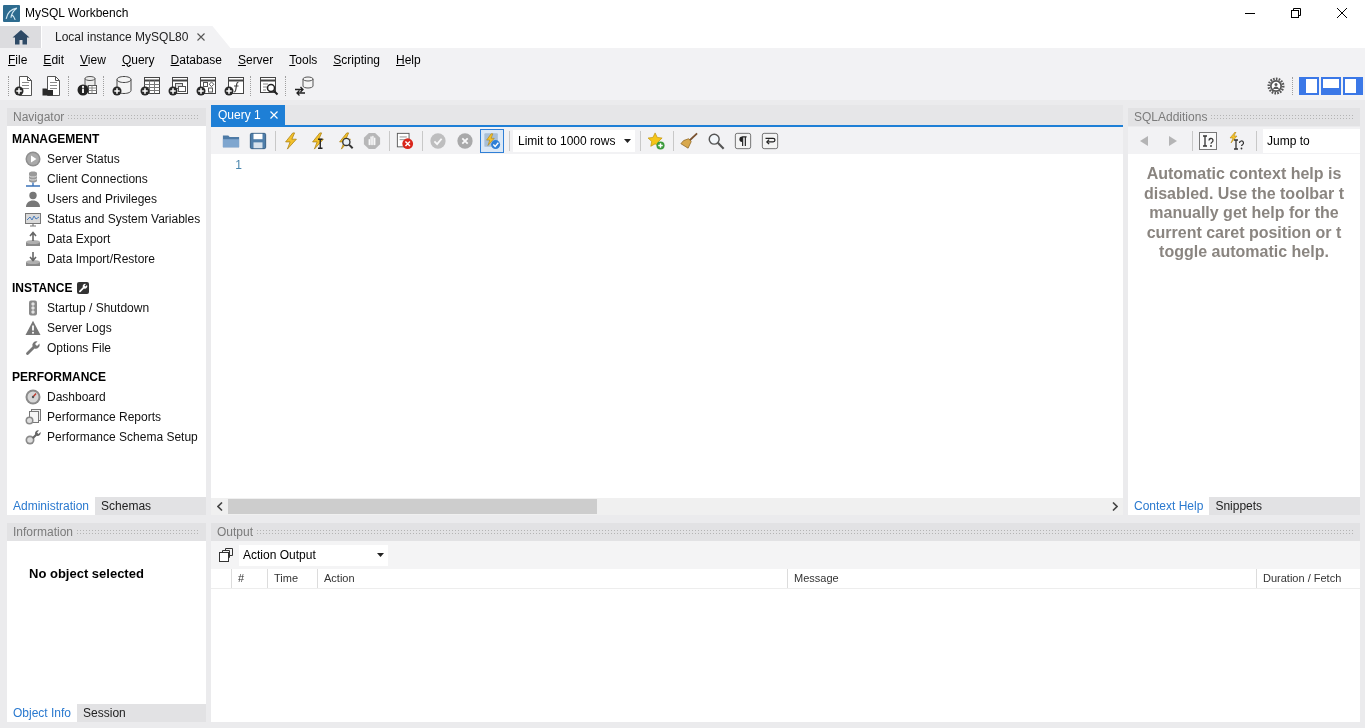  Describe the element at coordinates (33, 179) in the screenshot. I see `database-network-icon` at that location.